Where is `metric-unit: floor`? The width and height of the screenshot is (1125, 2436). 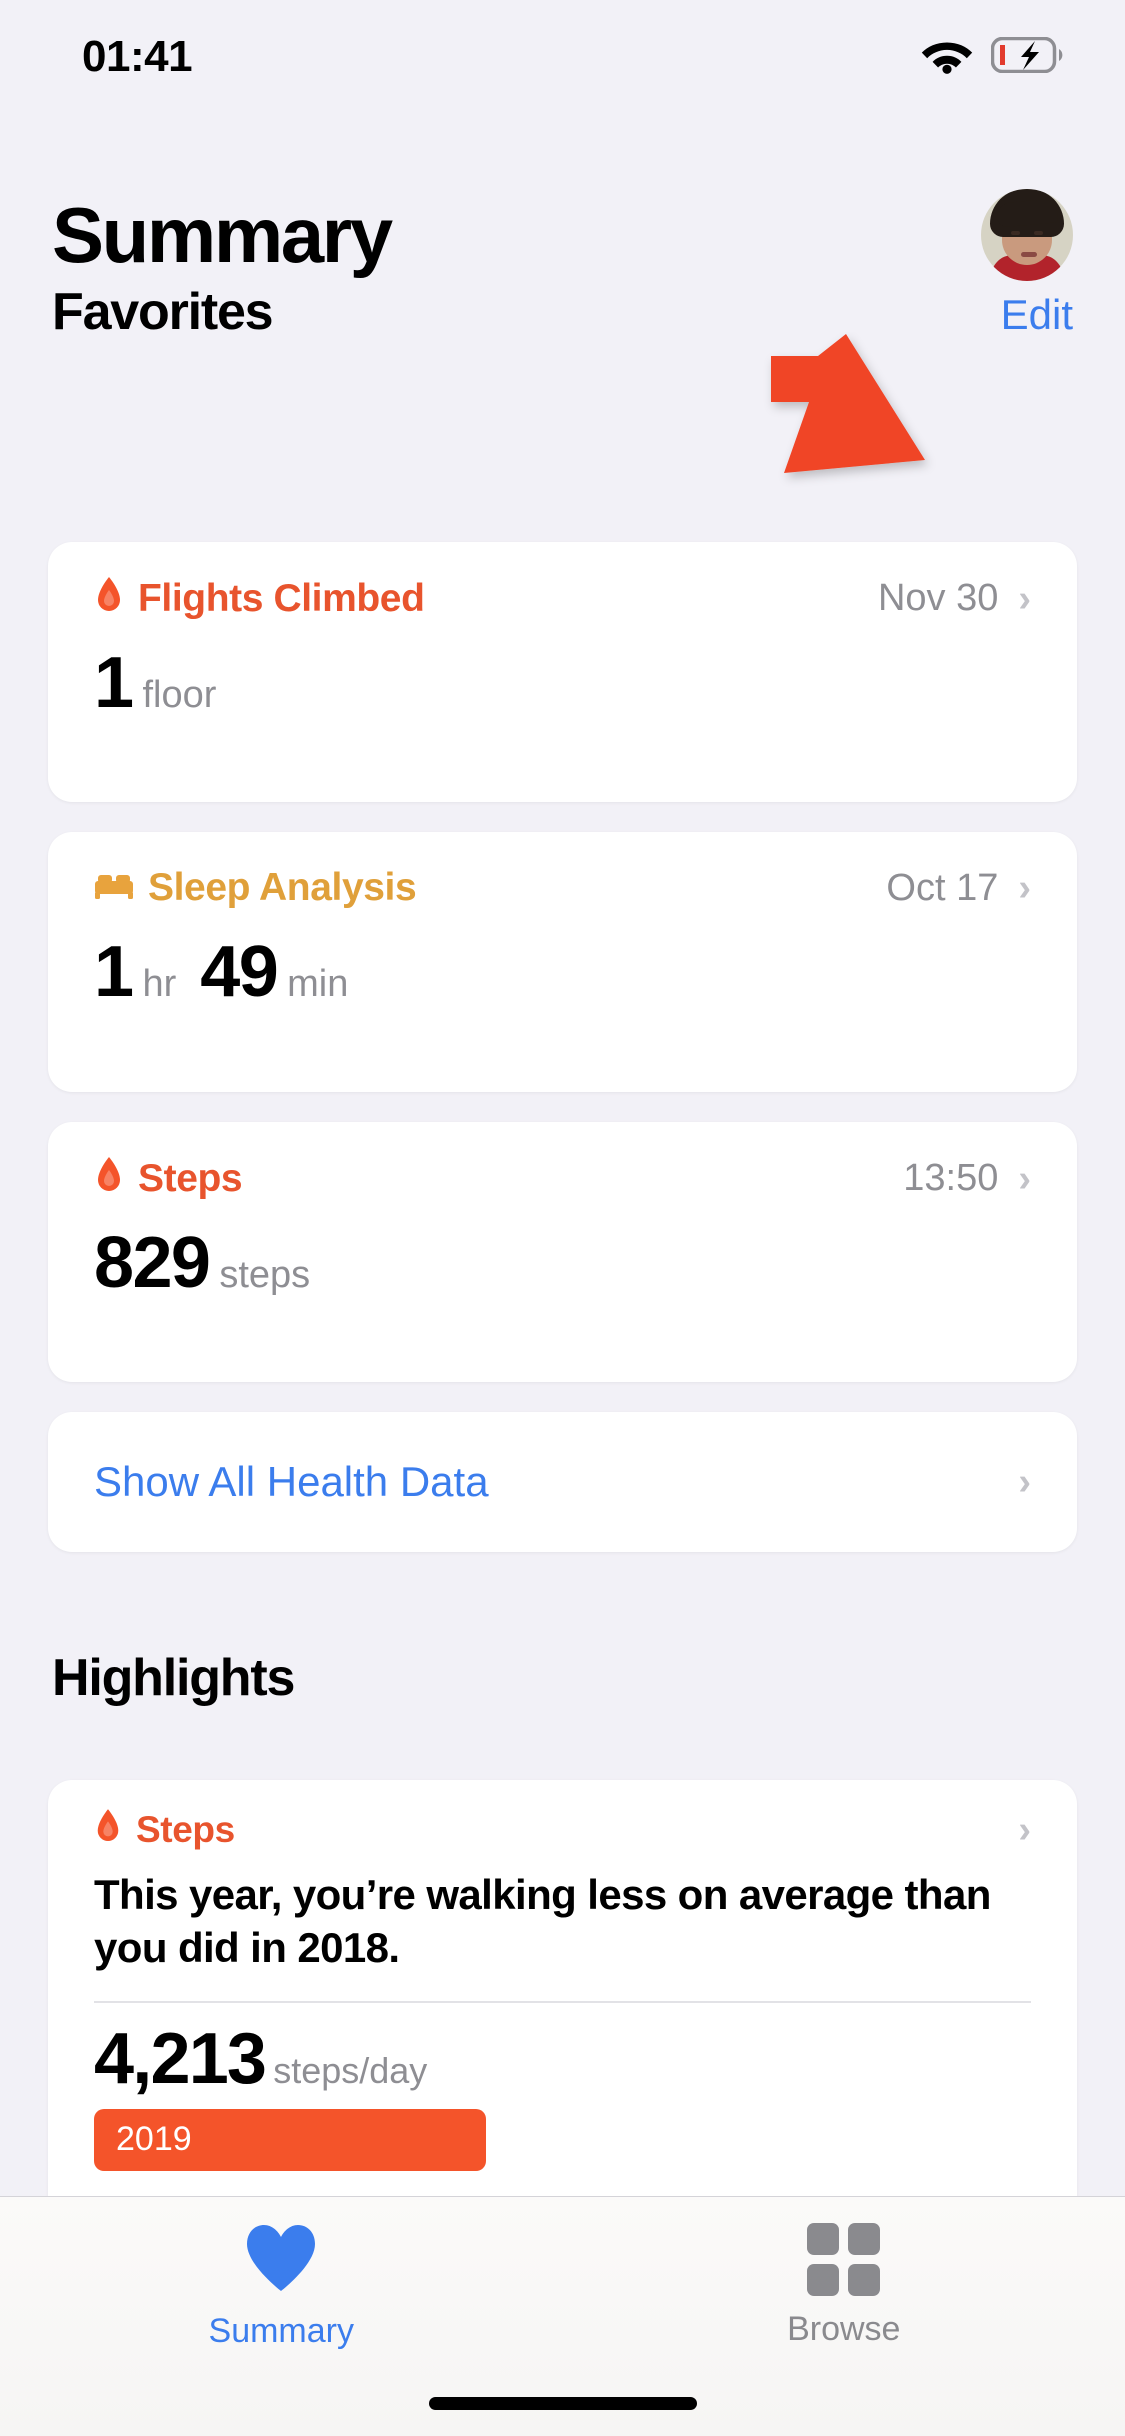 metric-unit: floor is located at coordinates (179, 695).